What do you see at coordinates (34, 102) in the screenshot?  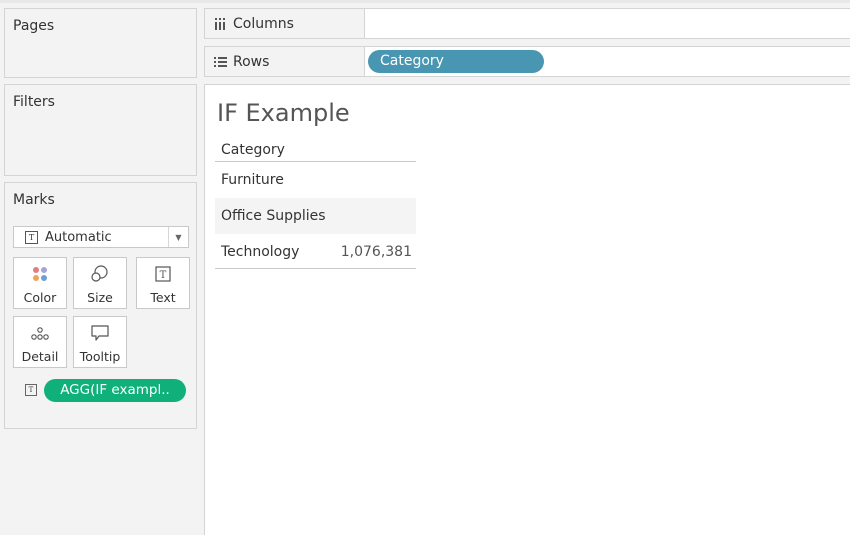 I see `filters-card-title: Filters` at bounding box center [34, 102].